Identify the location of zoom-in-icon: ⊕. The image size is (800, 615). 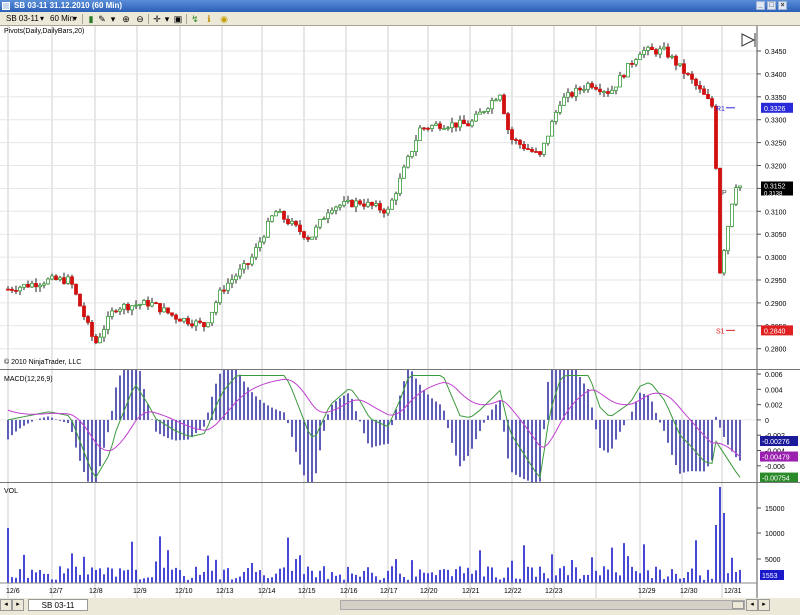
(126, 19).